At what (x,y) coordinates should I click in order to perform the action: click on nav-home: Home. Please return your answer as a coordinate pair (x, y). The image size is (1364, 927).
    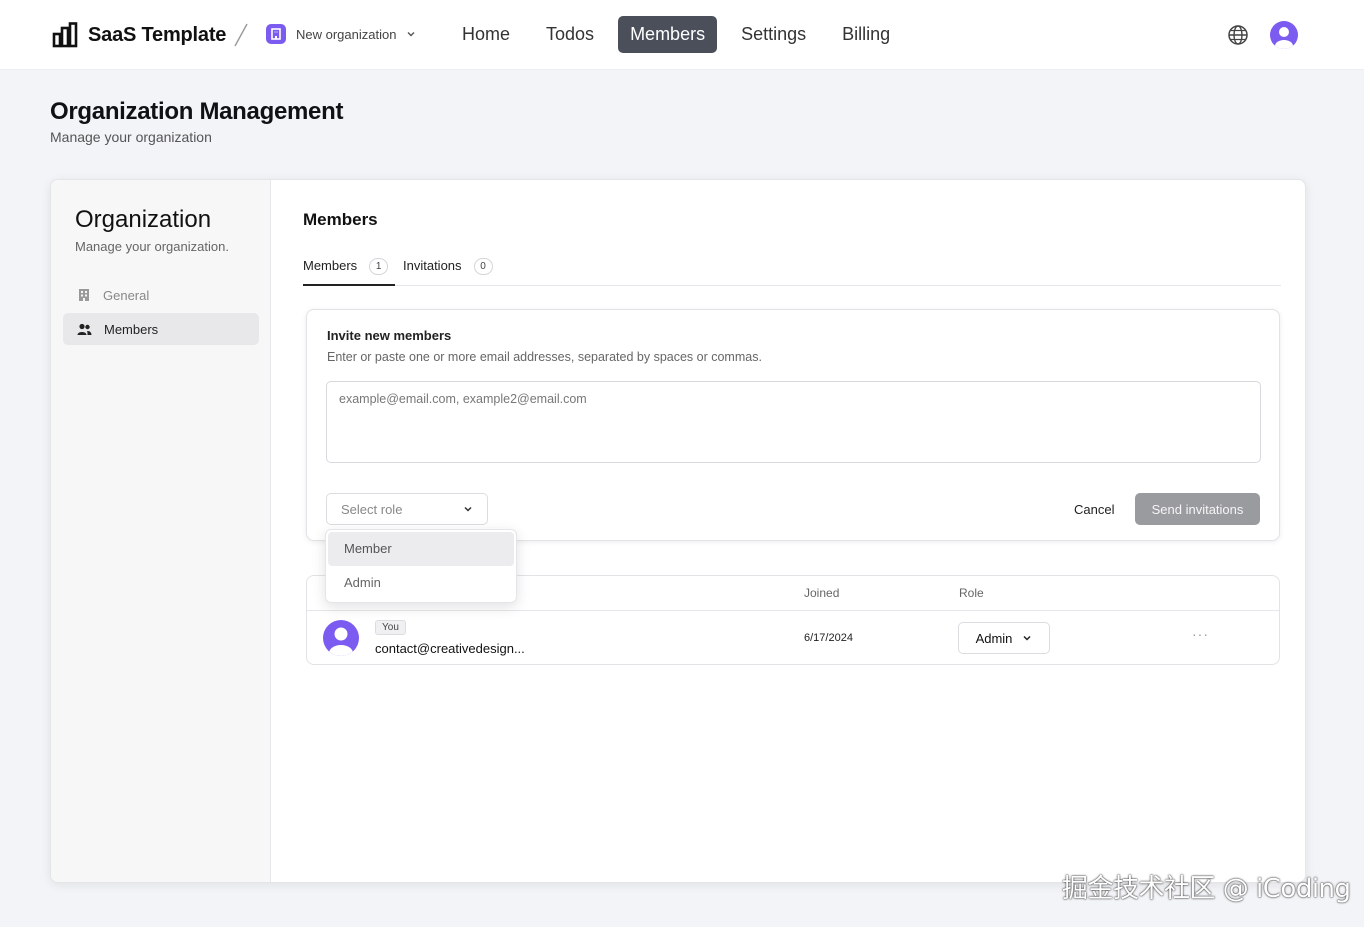
    Looking at the image, I should click on (486, 34).